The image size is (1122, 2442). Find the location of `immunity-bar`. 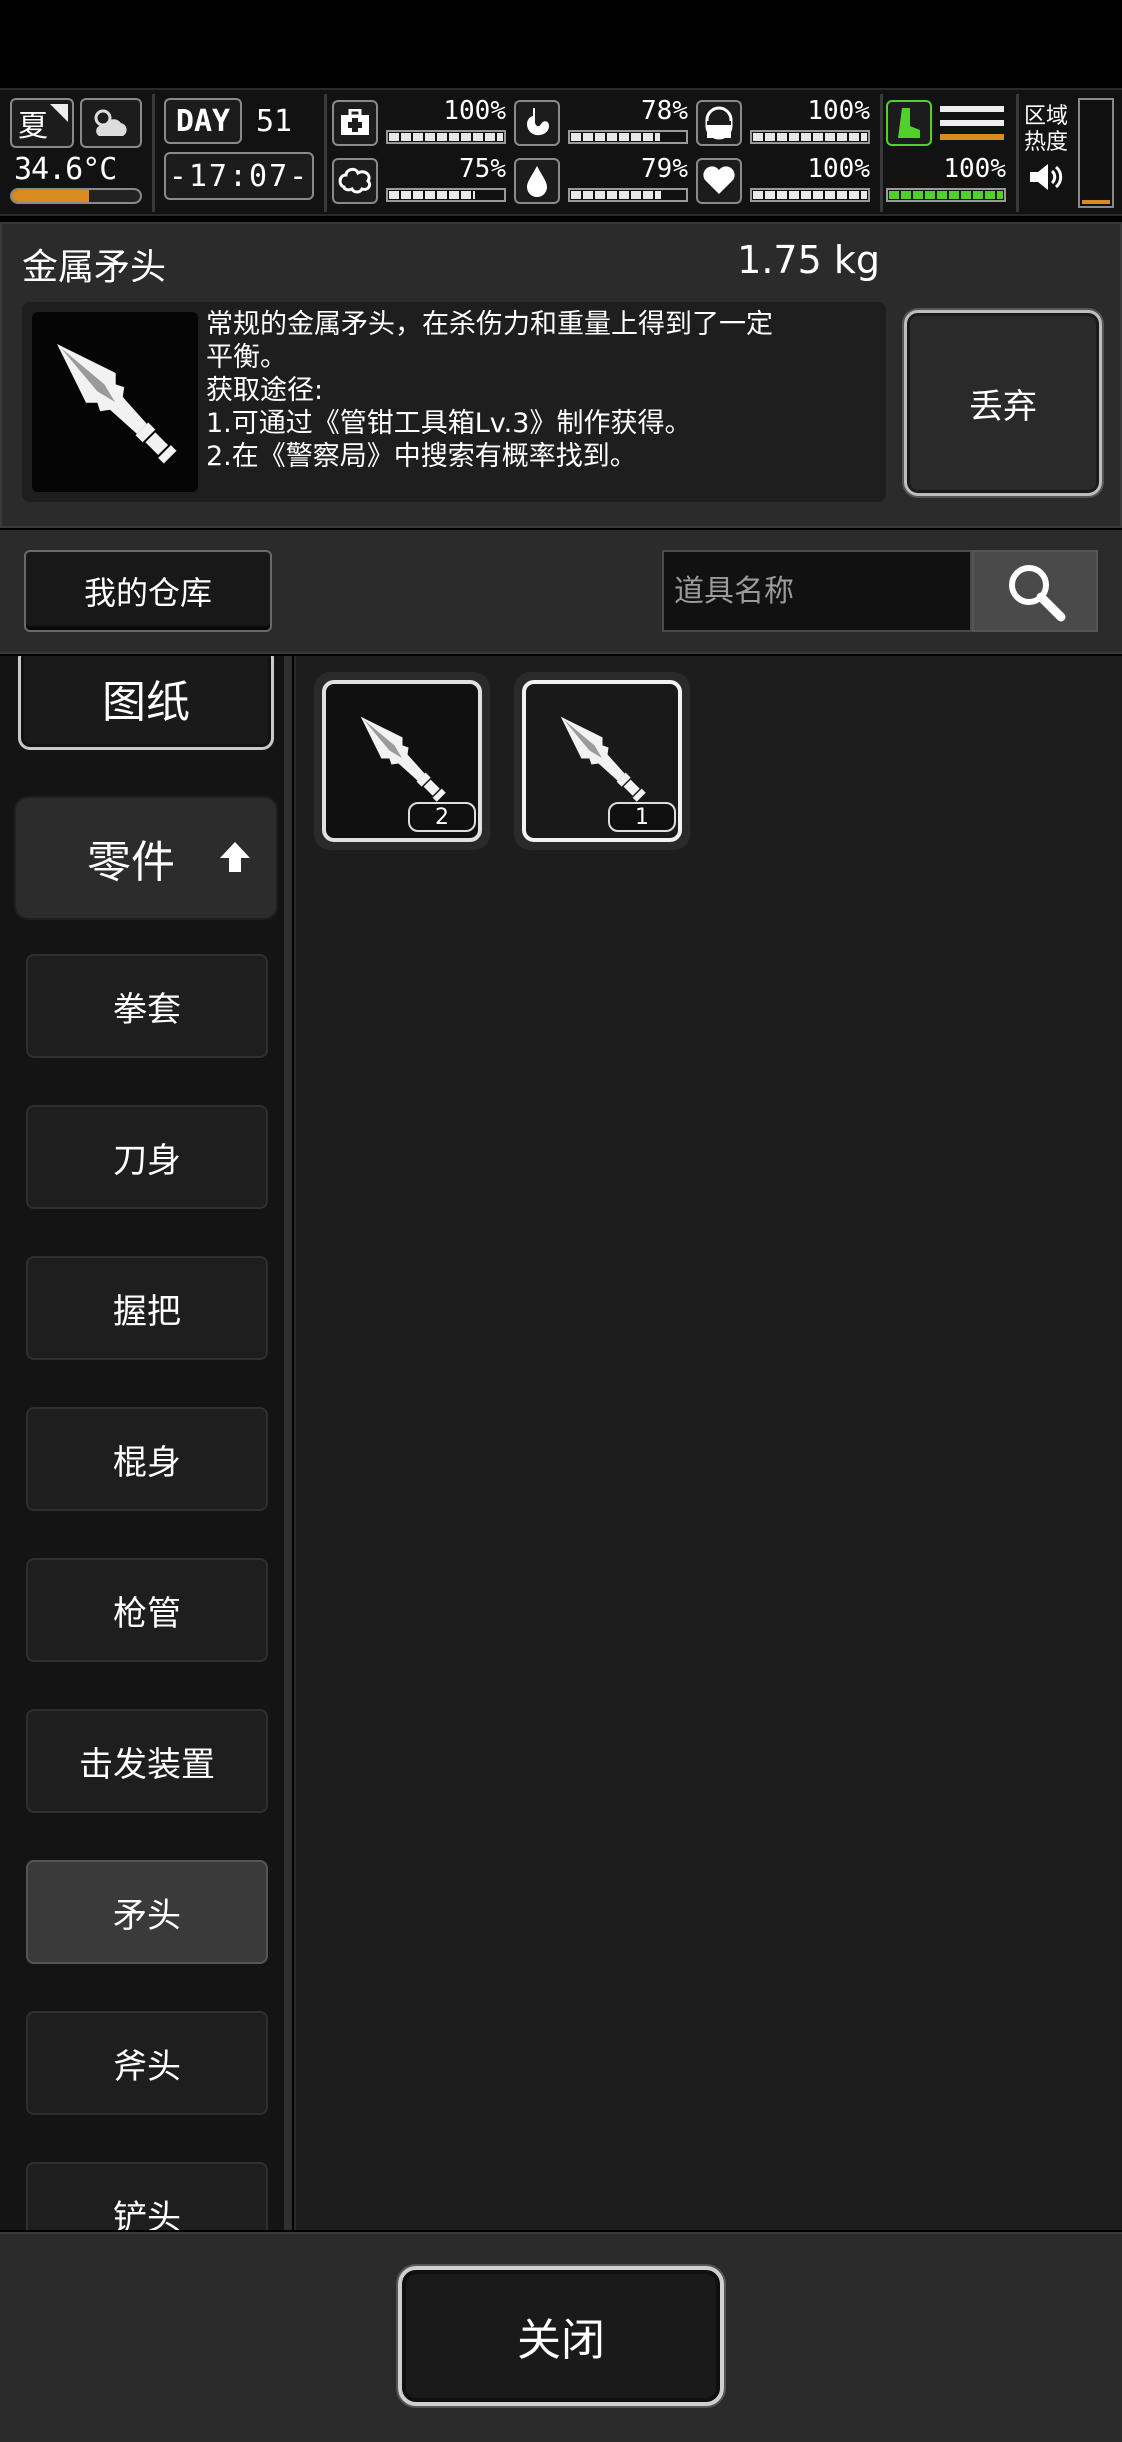

immunity-bar is located at coordinates (810, 137).